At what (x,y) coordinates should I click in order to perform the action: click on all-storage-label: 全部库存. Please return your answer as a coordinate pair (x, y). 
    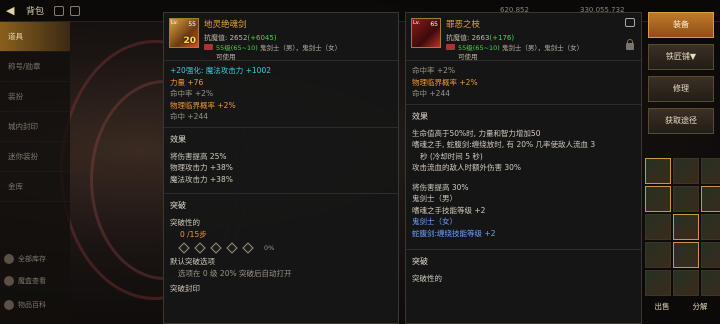
    Looking at the image, I should click on (32, 259).